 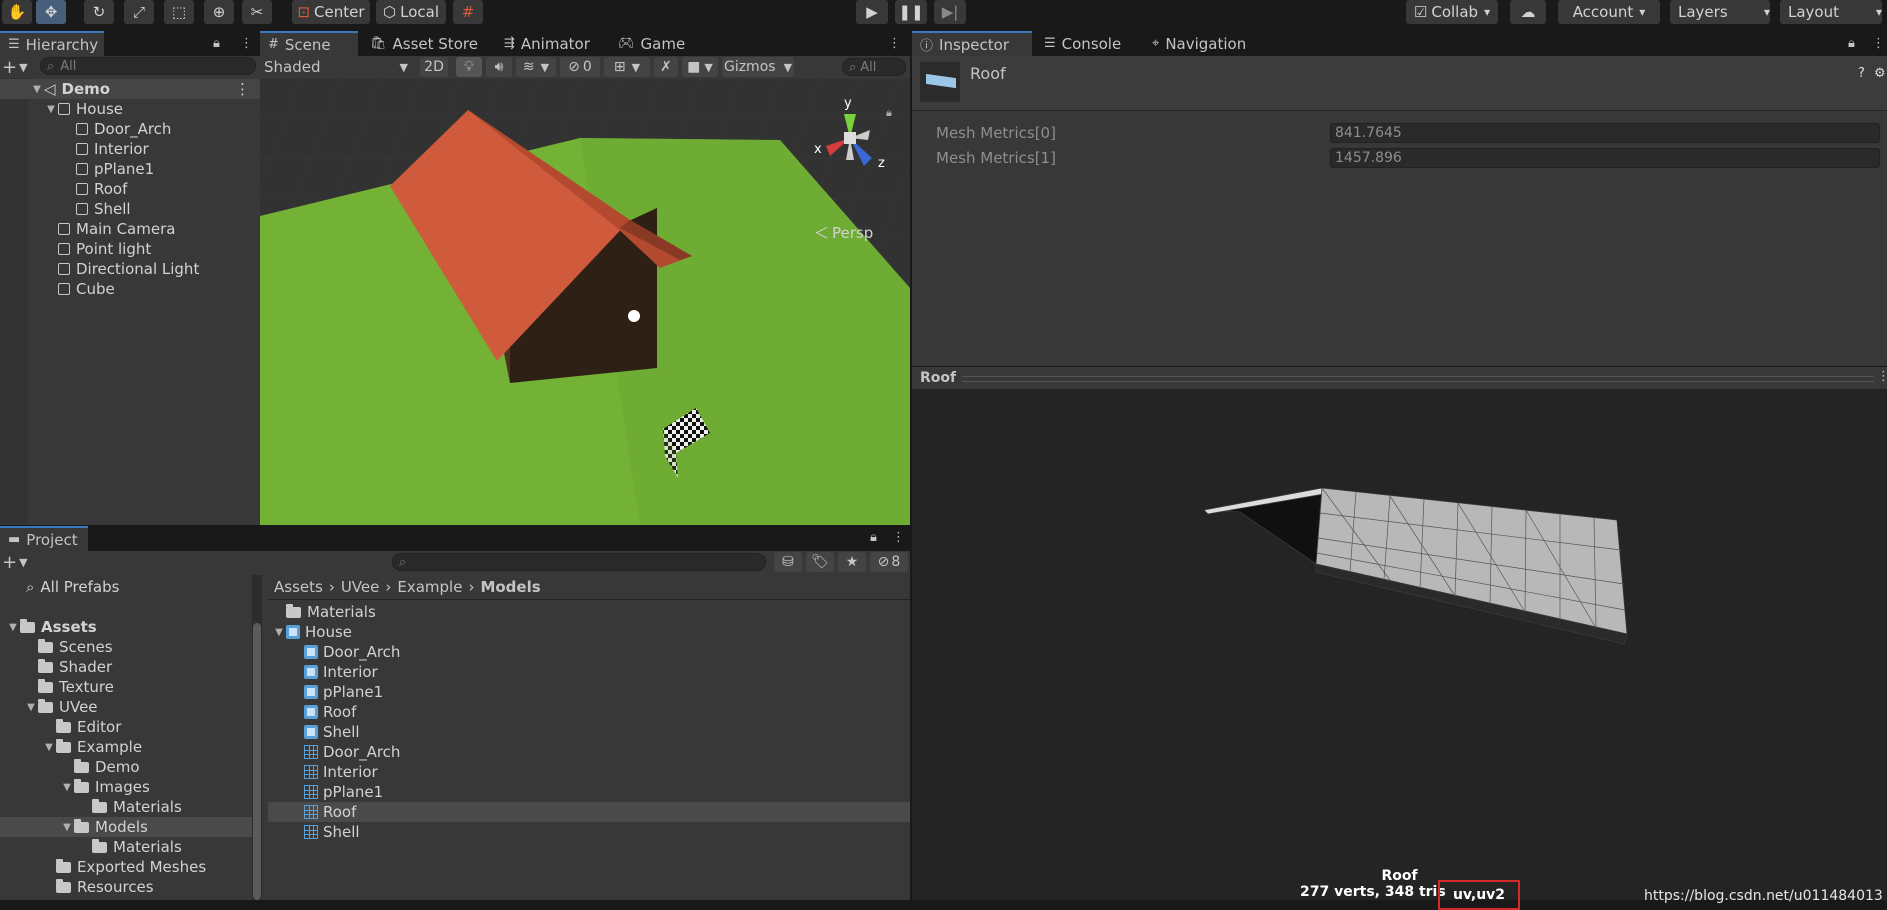 I want to click on project-file-mesh-interior: Interior, so click(x=589, y=772).